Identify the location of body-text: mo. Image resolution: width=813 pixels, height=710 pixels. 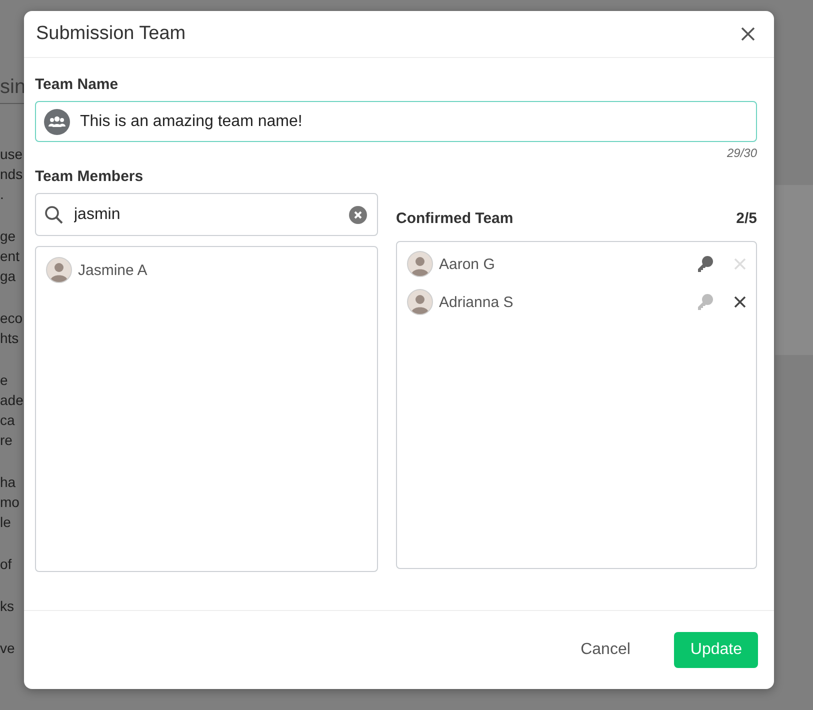
(10, 502).